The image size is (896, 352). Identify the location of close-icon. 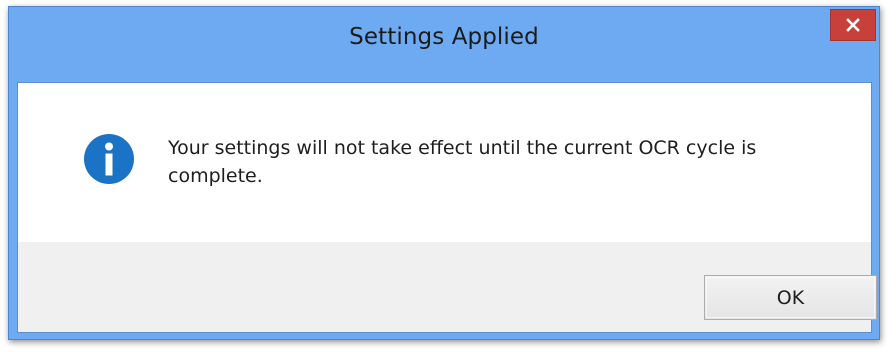
(853, 25).